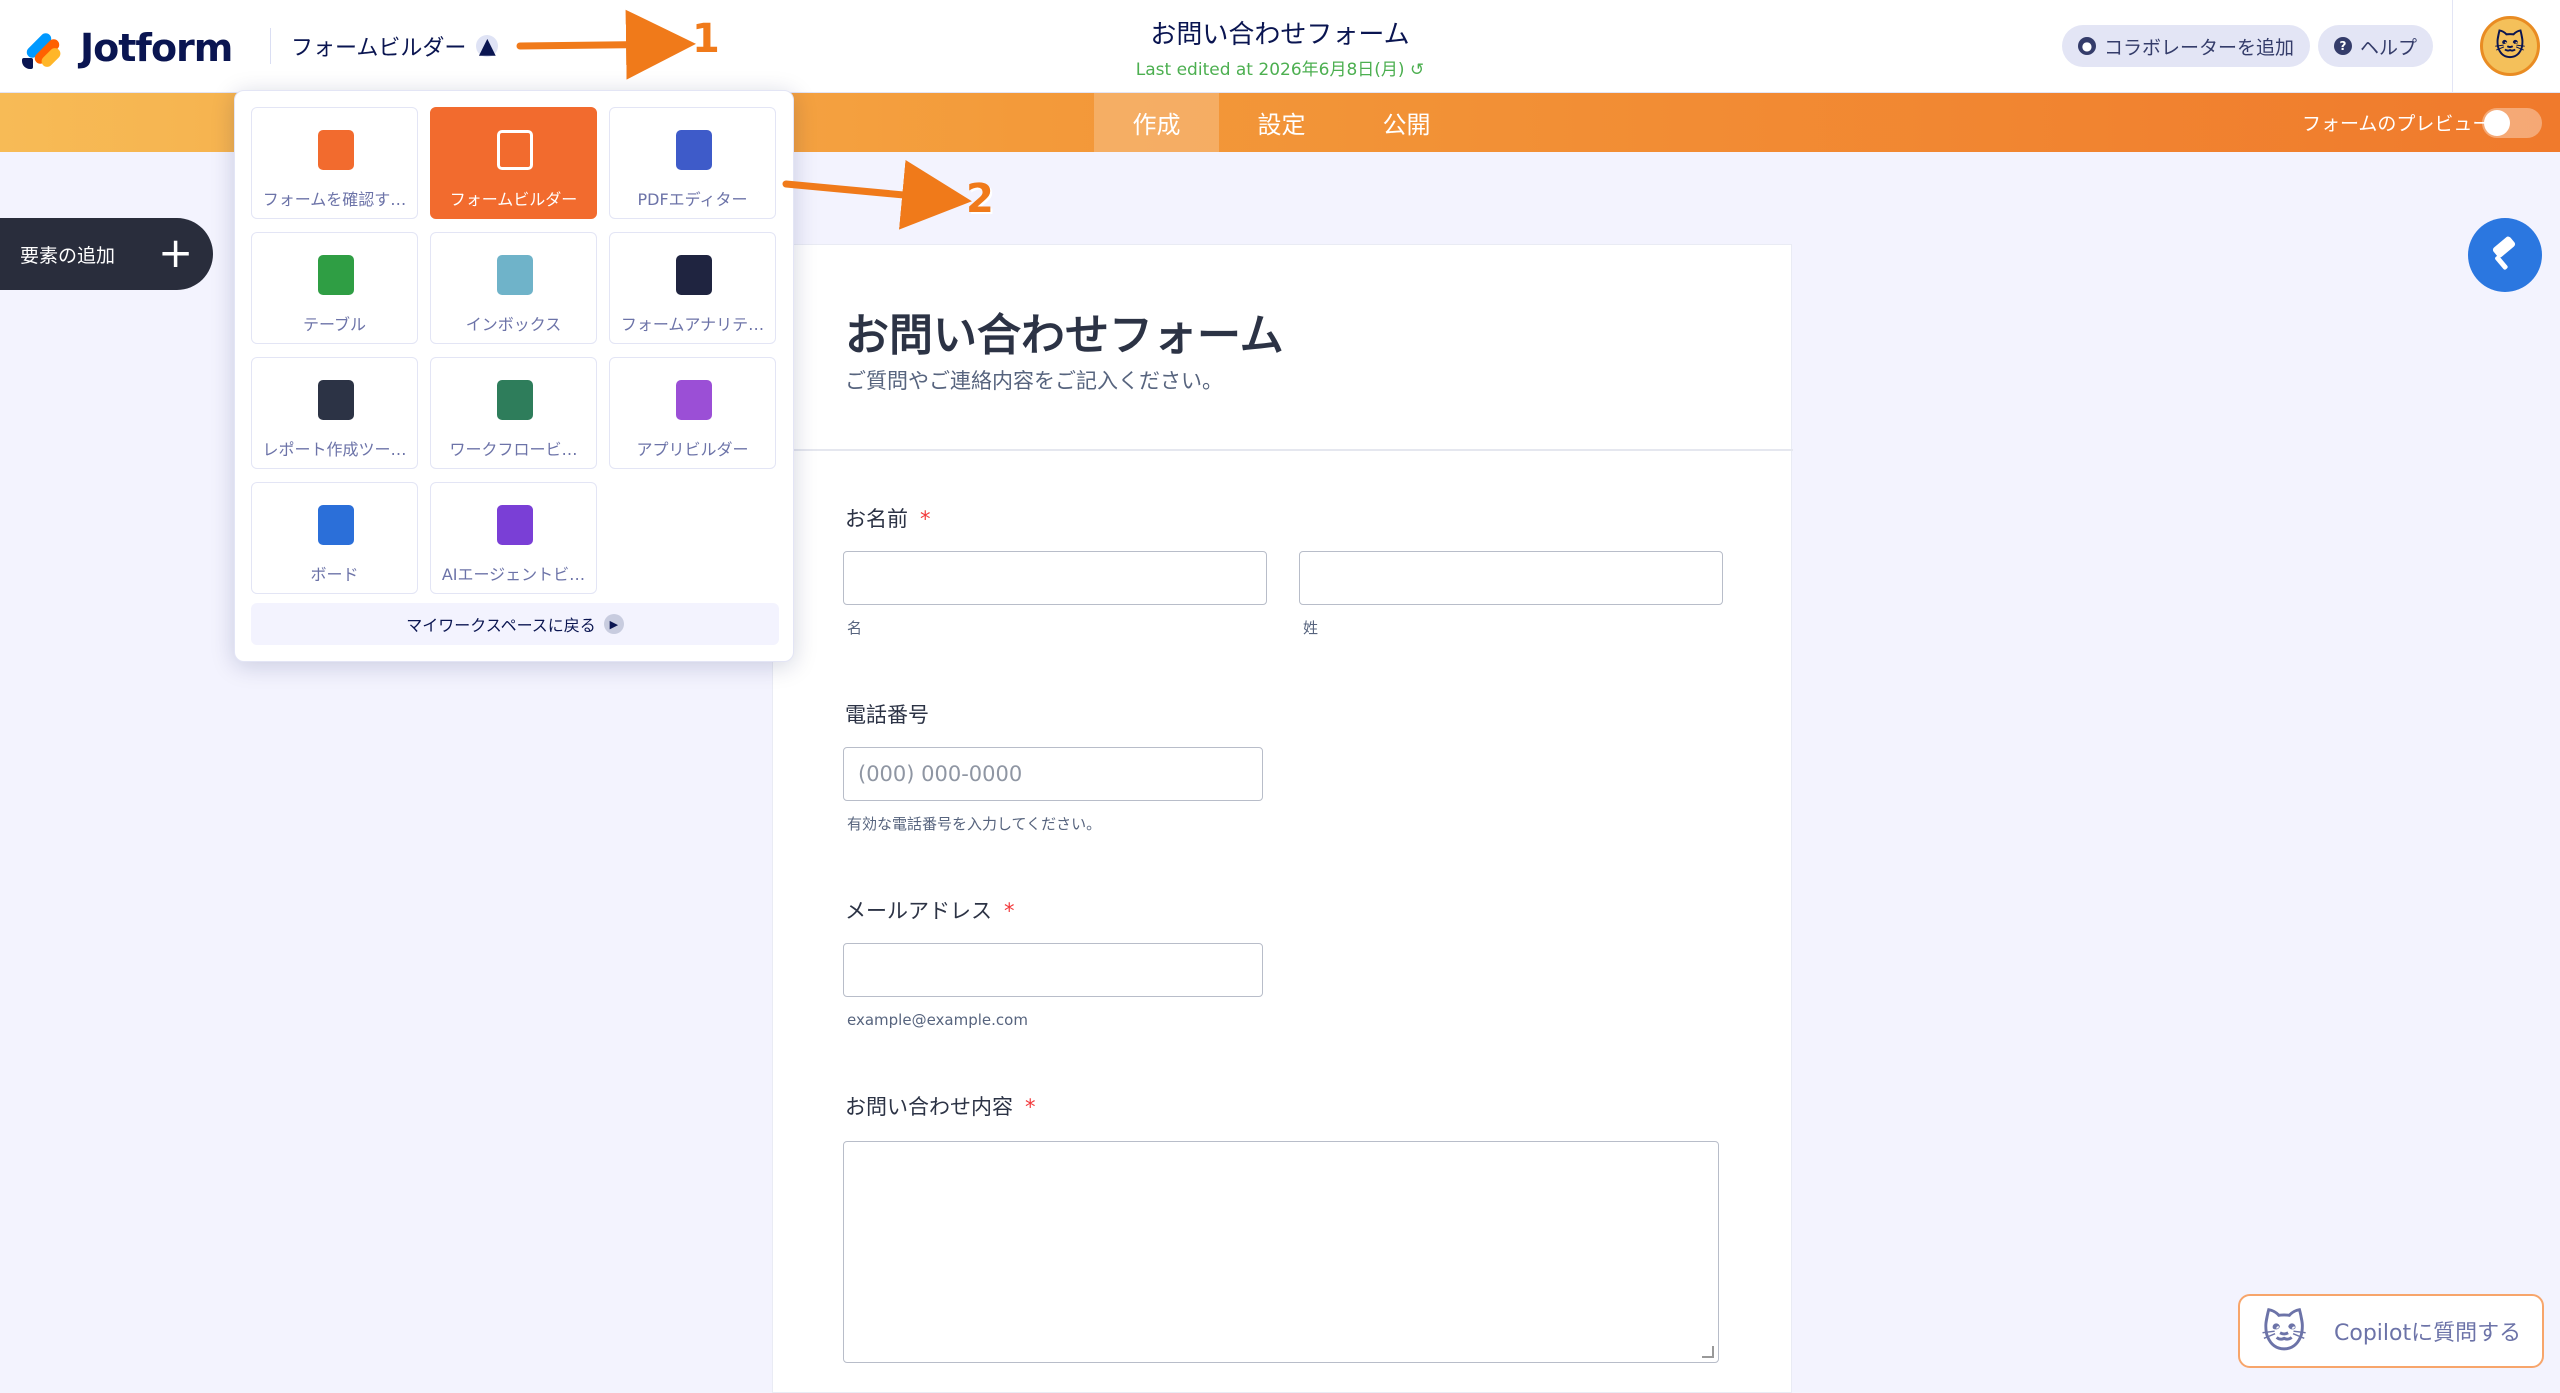 The width and height of the screenshot is (2560, 1393). I want to click on copilot-label: Copilotに質問する, so click(2428, 1333).